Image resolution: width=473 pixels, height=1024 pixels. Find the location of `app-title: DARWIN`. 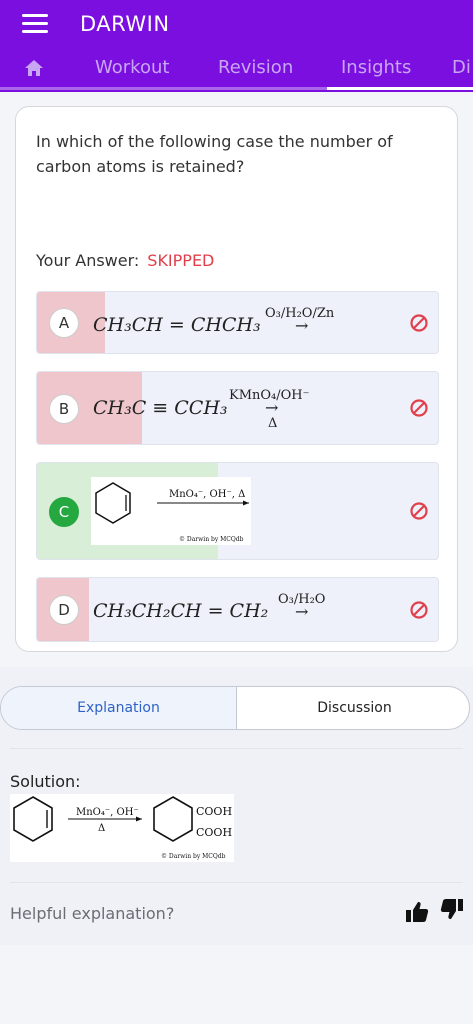

app-title: DARWIN is located at coordinates (125, 24).